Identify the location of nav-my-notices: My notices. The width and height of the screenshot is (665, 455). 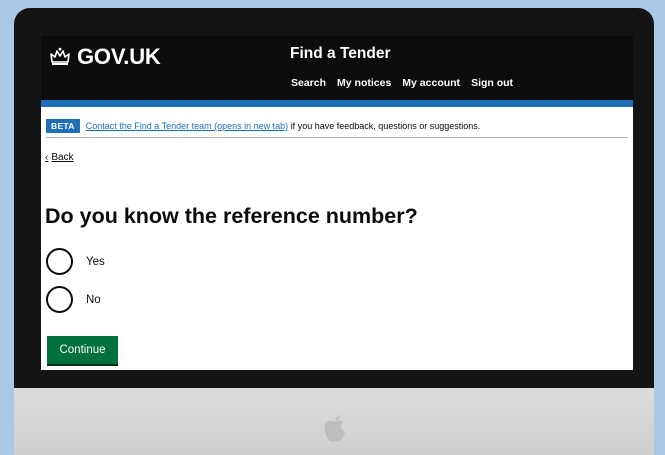
(364, 83).